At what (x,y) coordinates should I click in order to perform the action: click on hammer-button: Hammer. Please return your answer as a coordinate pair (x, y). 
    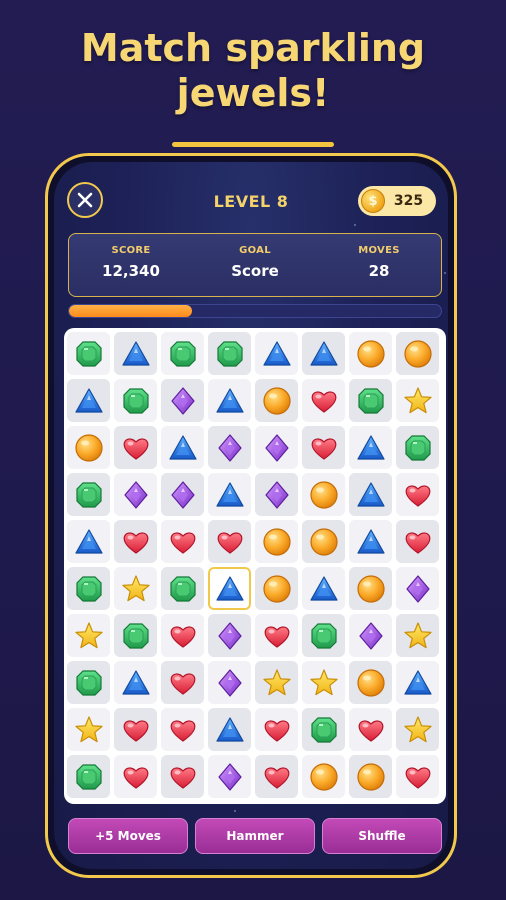
    Looking at the image, I should click on (255, 836).